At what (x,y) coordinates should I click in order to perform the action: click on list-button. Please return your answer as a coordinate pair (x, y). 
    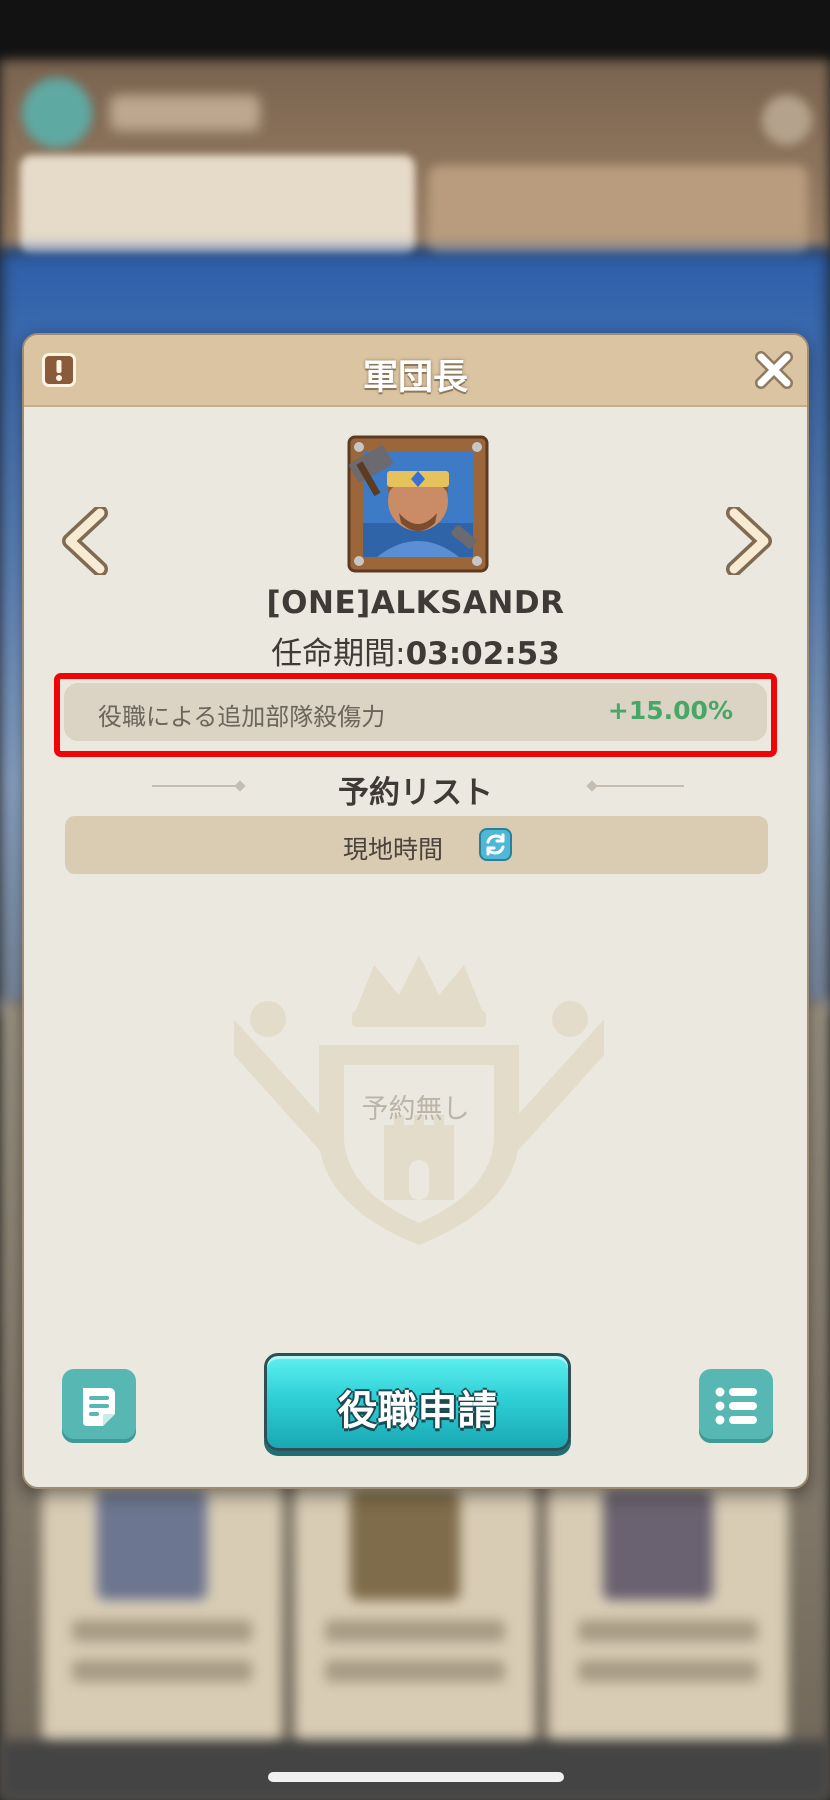
    Looking at the image, I should click on (736, 1406).